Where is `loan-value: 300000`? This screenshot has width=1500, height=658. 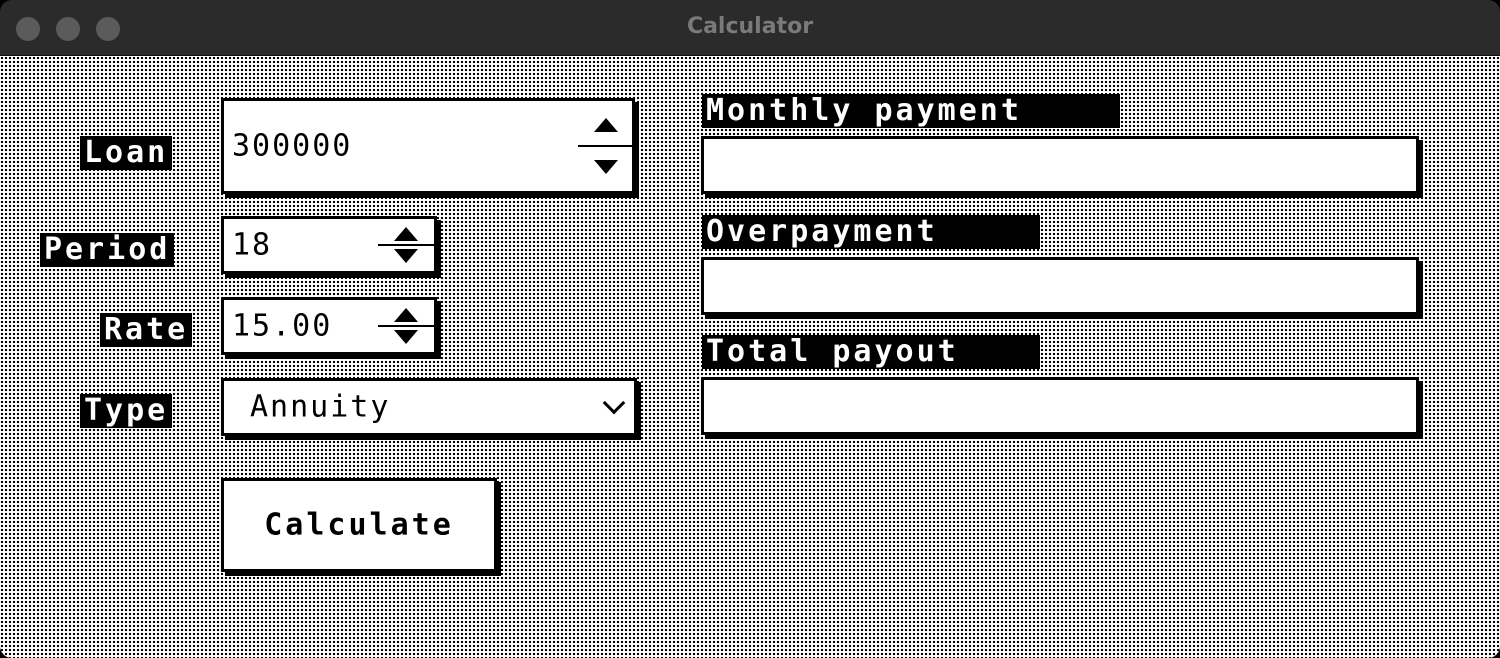
loan-value: 300000 is located at coordinates (292, 146).